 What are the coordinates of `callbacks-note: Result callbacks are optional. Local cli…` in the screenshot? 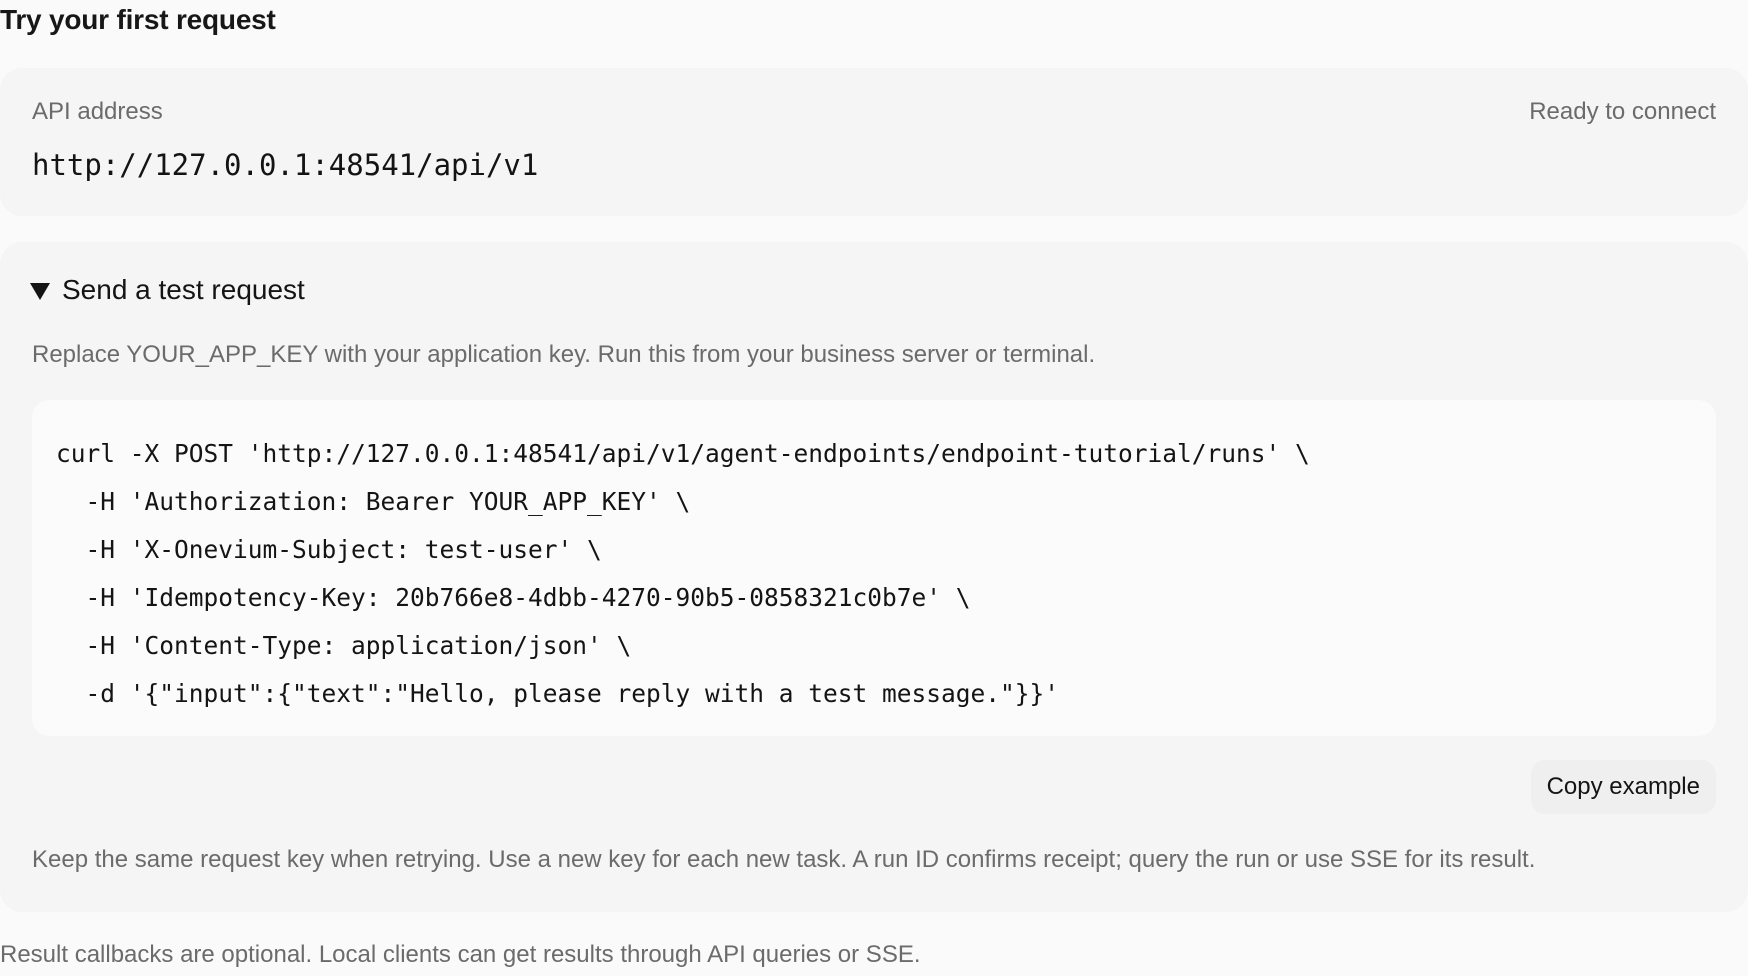 It's located at (460, 954).